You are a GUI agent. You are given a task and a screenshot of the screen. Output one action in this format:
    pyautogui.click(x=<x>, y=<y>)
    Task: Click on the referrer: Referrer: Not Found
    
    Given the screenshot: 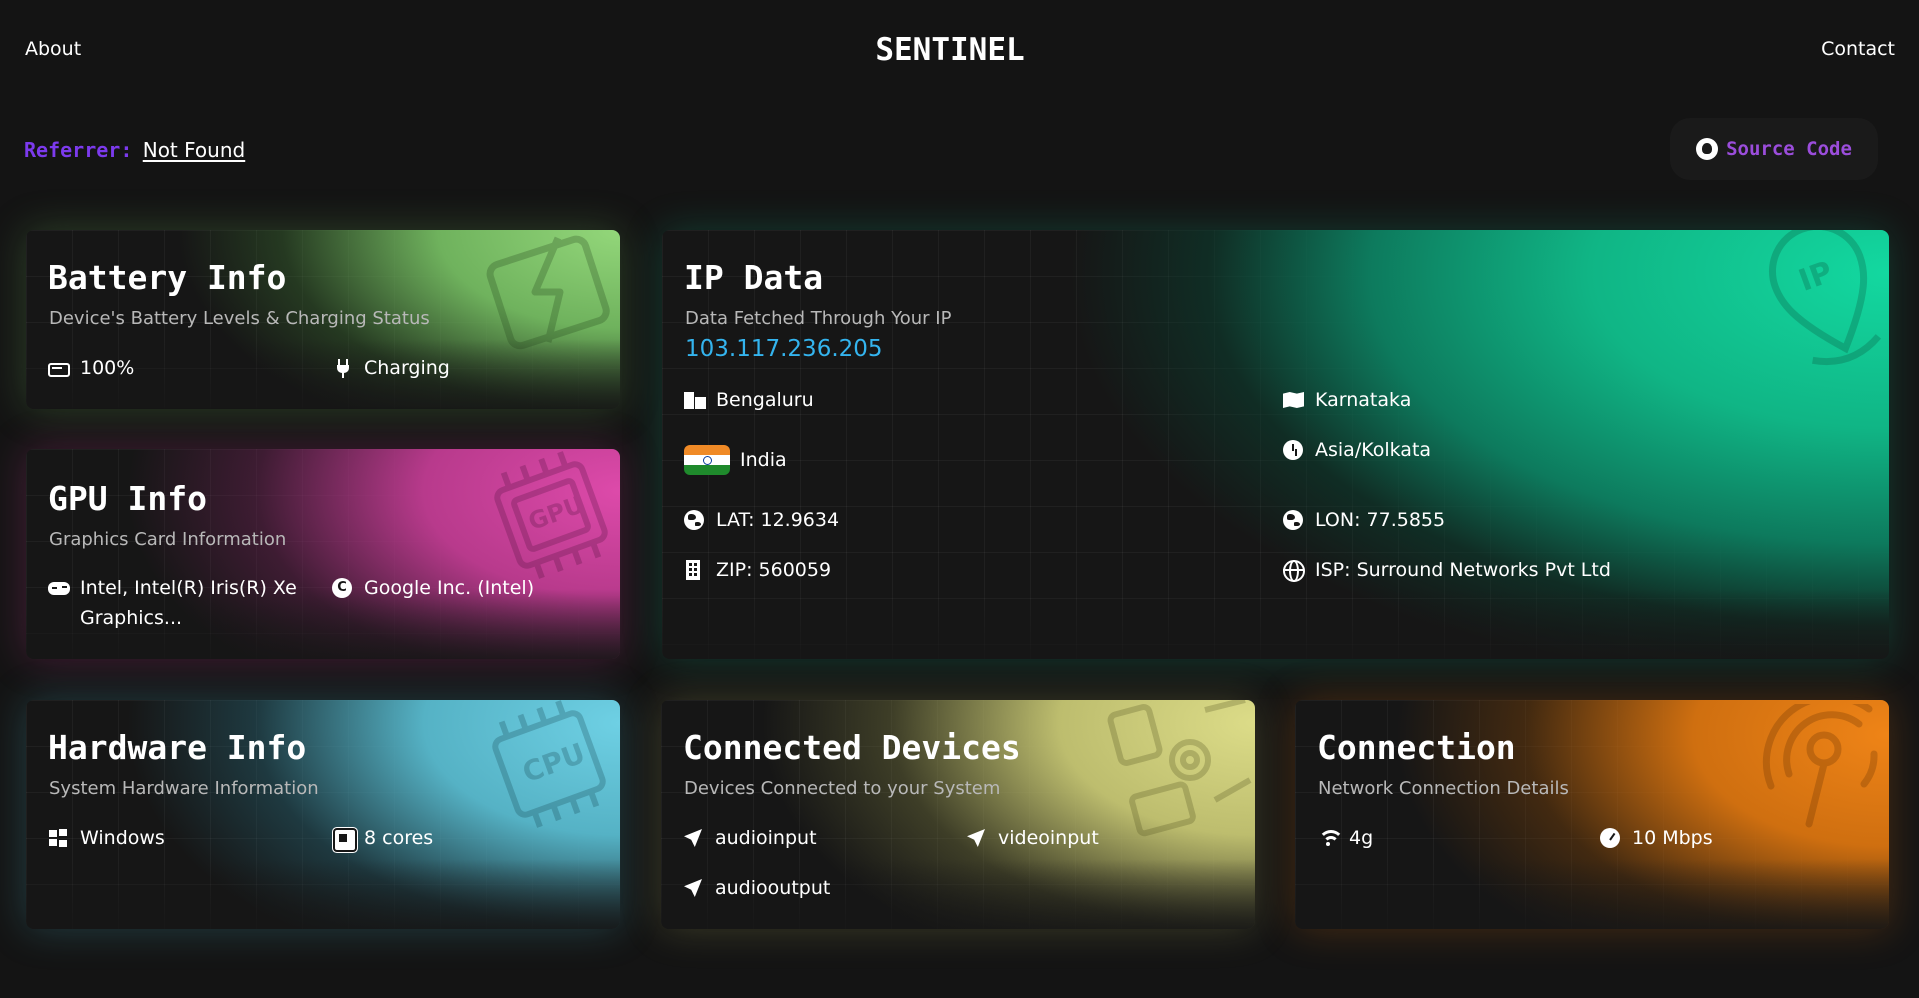 What is the action you would take?
    pyautogui.click(x=134, y=150)
    